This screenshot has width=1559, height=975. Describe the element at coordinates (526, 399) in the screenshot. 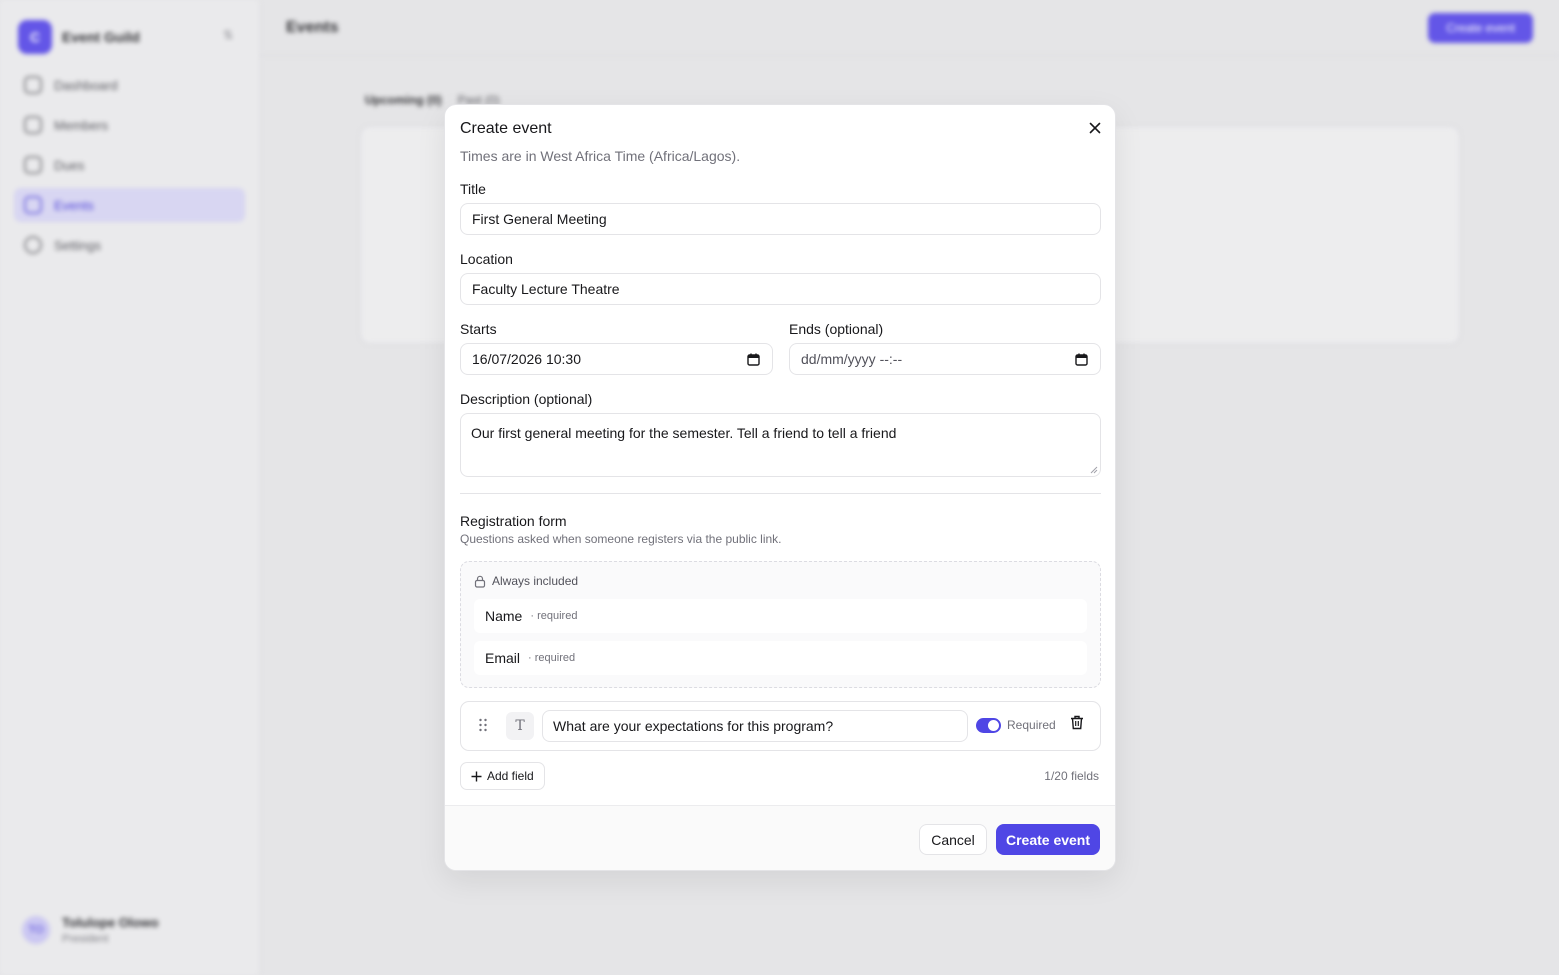

I see `description-label: Description (optional)` at that location.